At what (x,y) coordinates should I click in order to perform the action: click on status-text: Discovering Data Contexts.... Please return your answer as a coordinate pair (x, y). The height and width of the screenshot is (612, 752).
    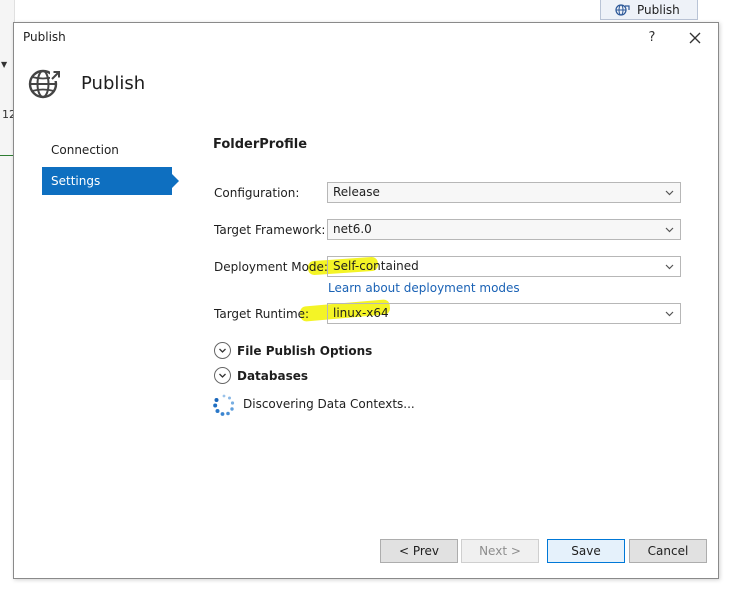
    Looking at the image, I should click on (329, 404).